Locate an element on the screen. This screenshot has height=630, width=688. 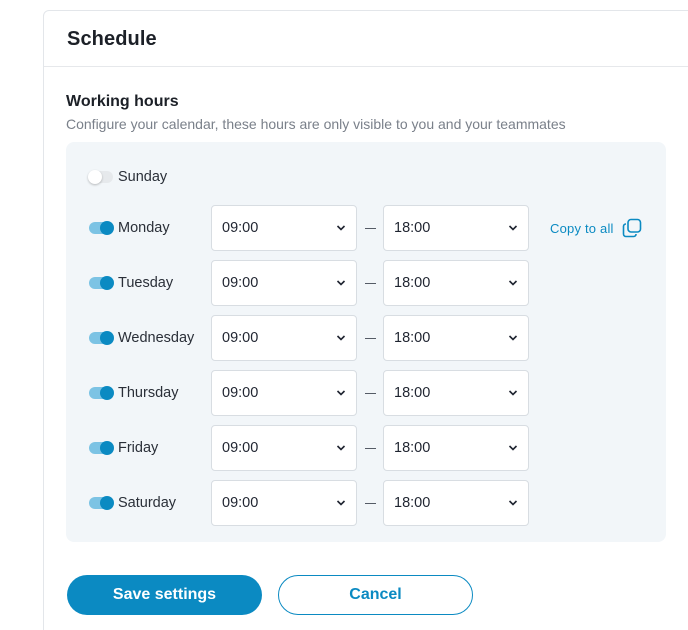
saturday-end-select: 18:00 is located at coordinates (456, 503).